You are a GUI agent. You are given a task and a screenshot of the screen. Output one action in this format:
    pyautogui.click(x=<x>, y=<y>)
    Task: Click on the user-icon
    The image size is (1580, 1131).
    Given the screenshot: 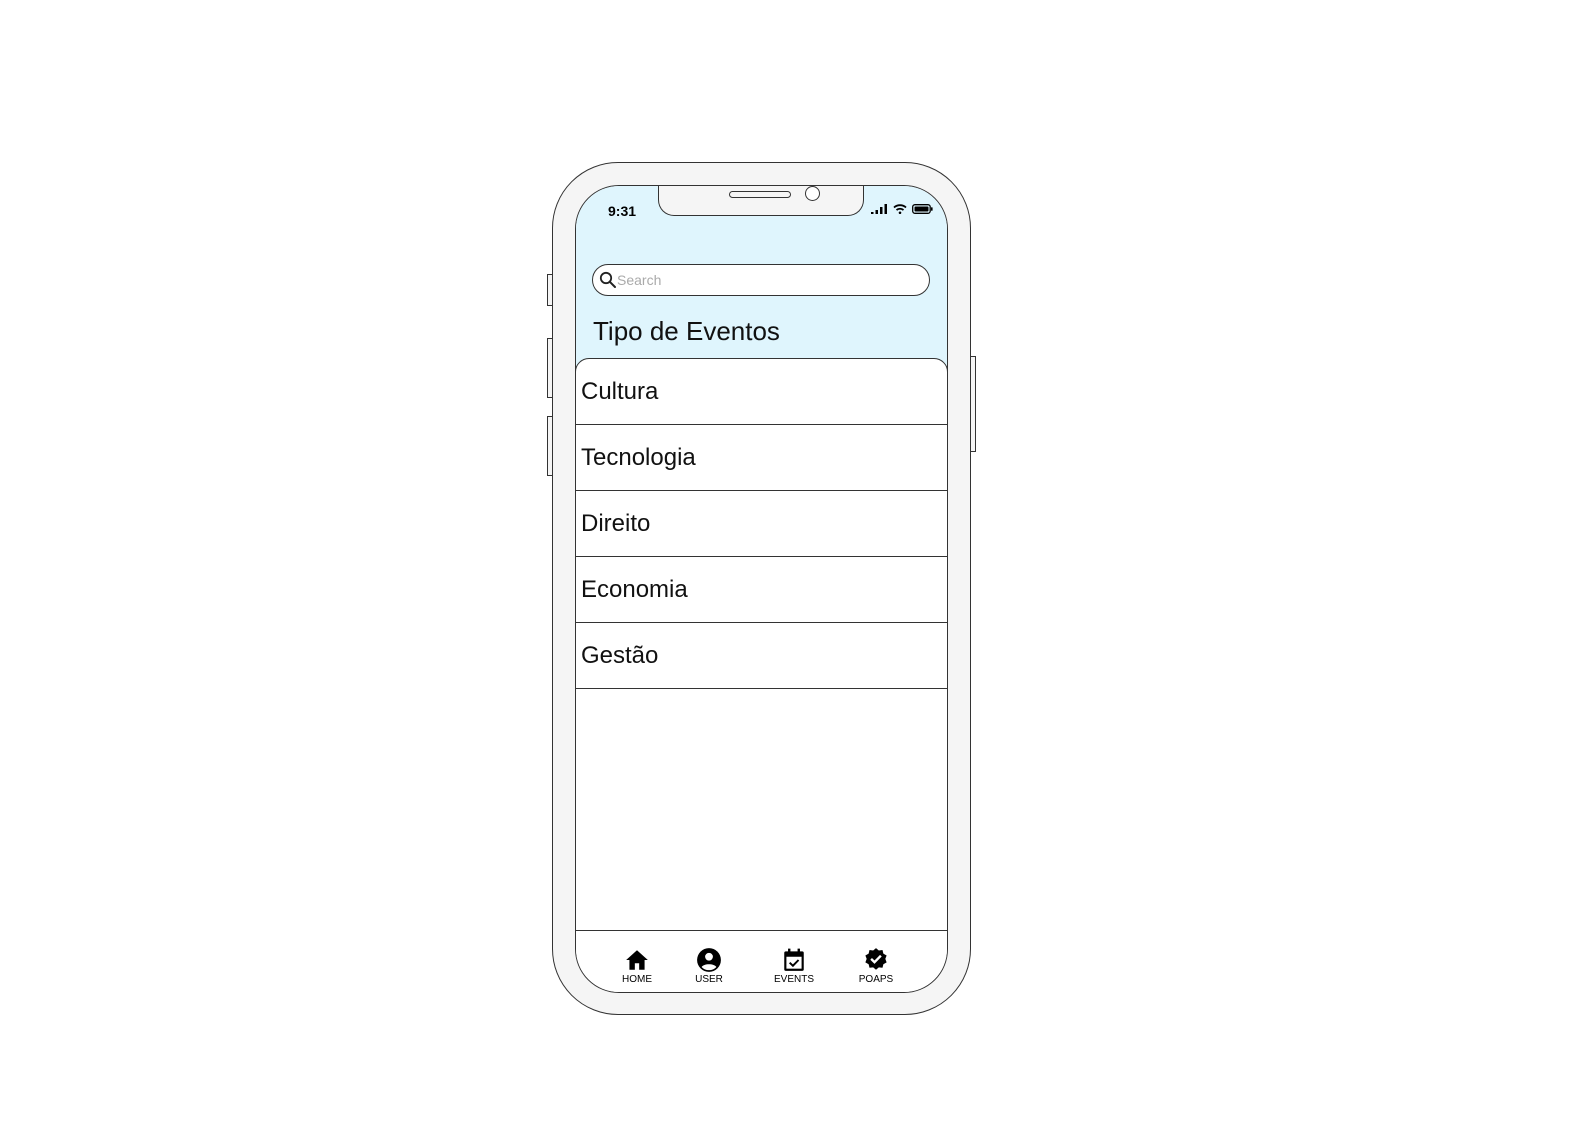 What is the action you would take?
    pyautogui.click(x=709, y=960)
    